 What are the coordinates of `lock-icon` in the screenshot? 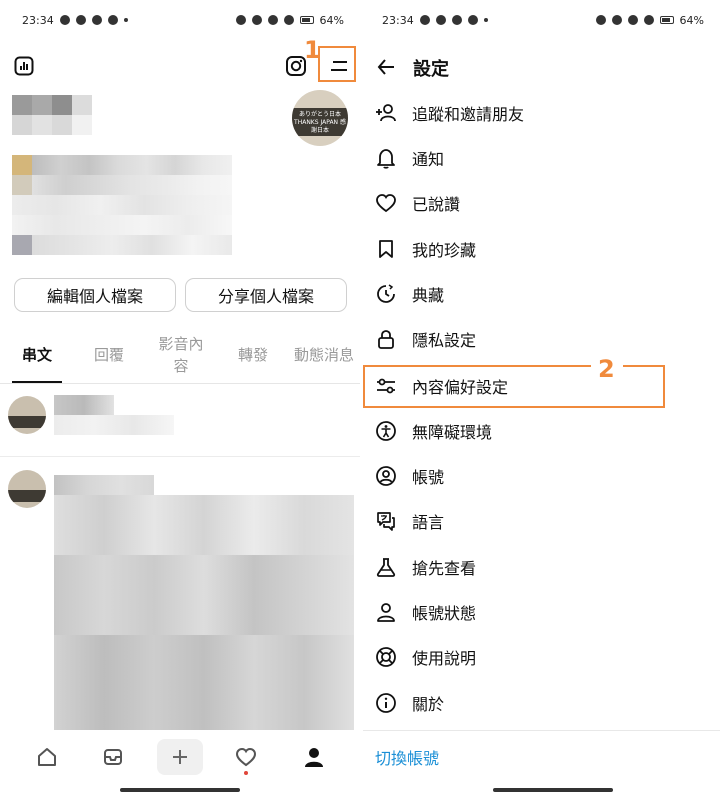 It's located at (386, 339).